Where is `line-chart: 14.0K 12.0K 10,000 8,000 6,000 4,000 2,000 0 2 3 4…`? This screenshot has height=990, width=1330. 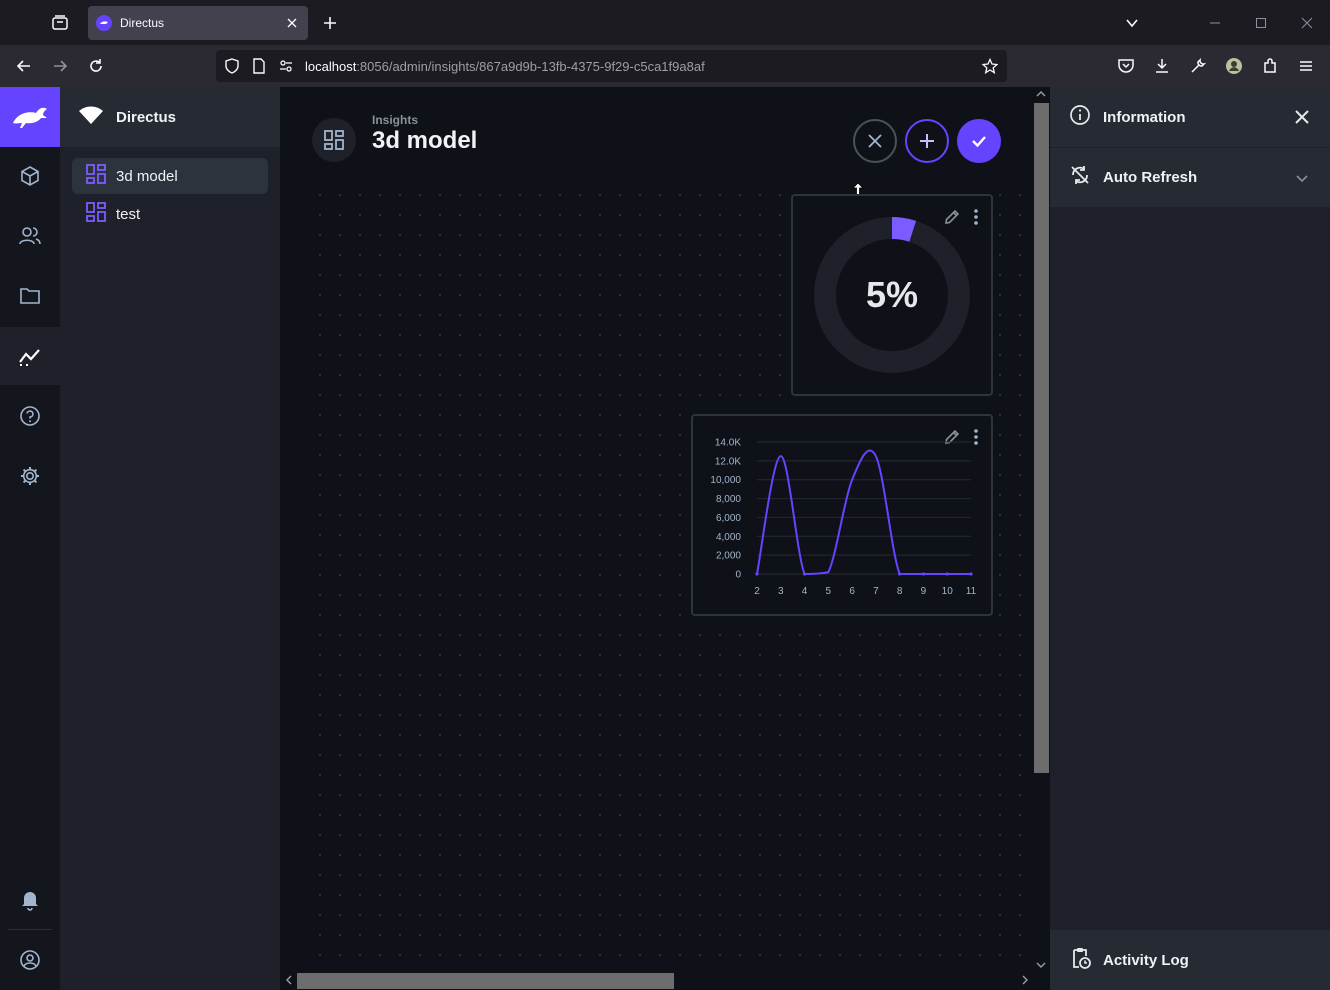 line-chart: 14.0K 12.0K 10,000 8,000 6,000 4,000 2,000 0 2 3 4… is located at coordinates (843, 518).